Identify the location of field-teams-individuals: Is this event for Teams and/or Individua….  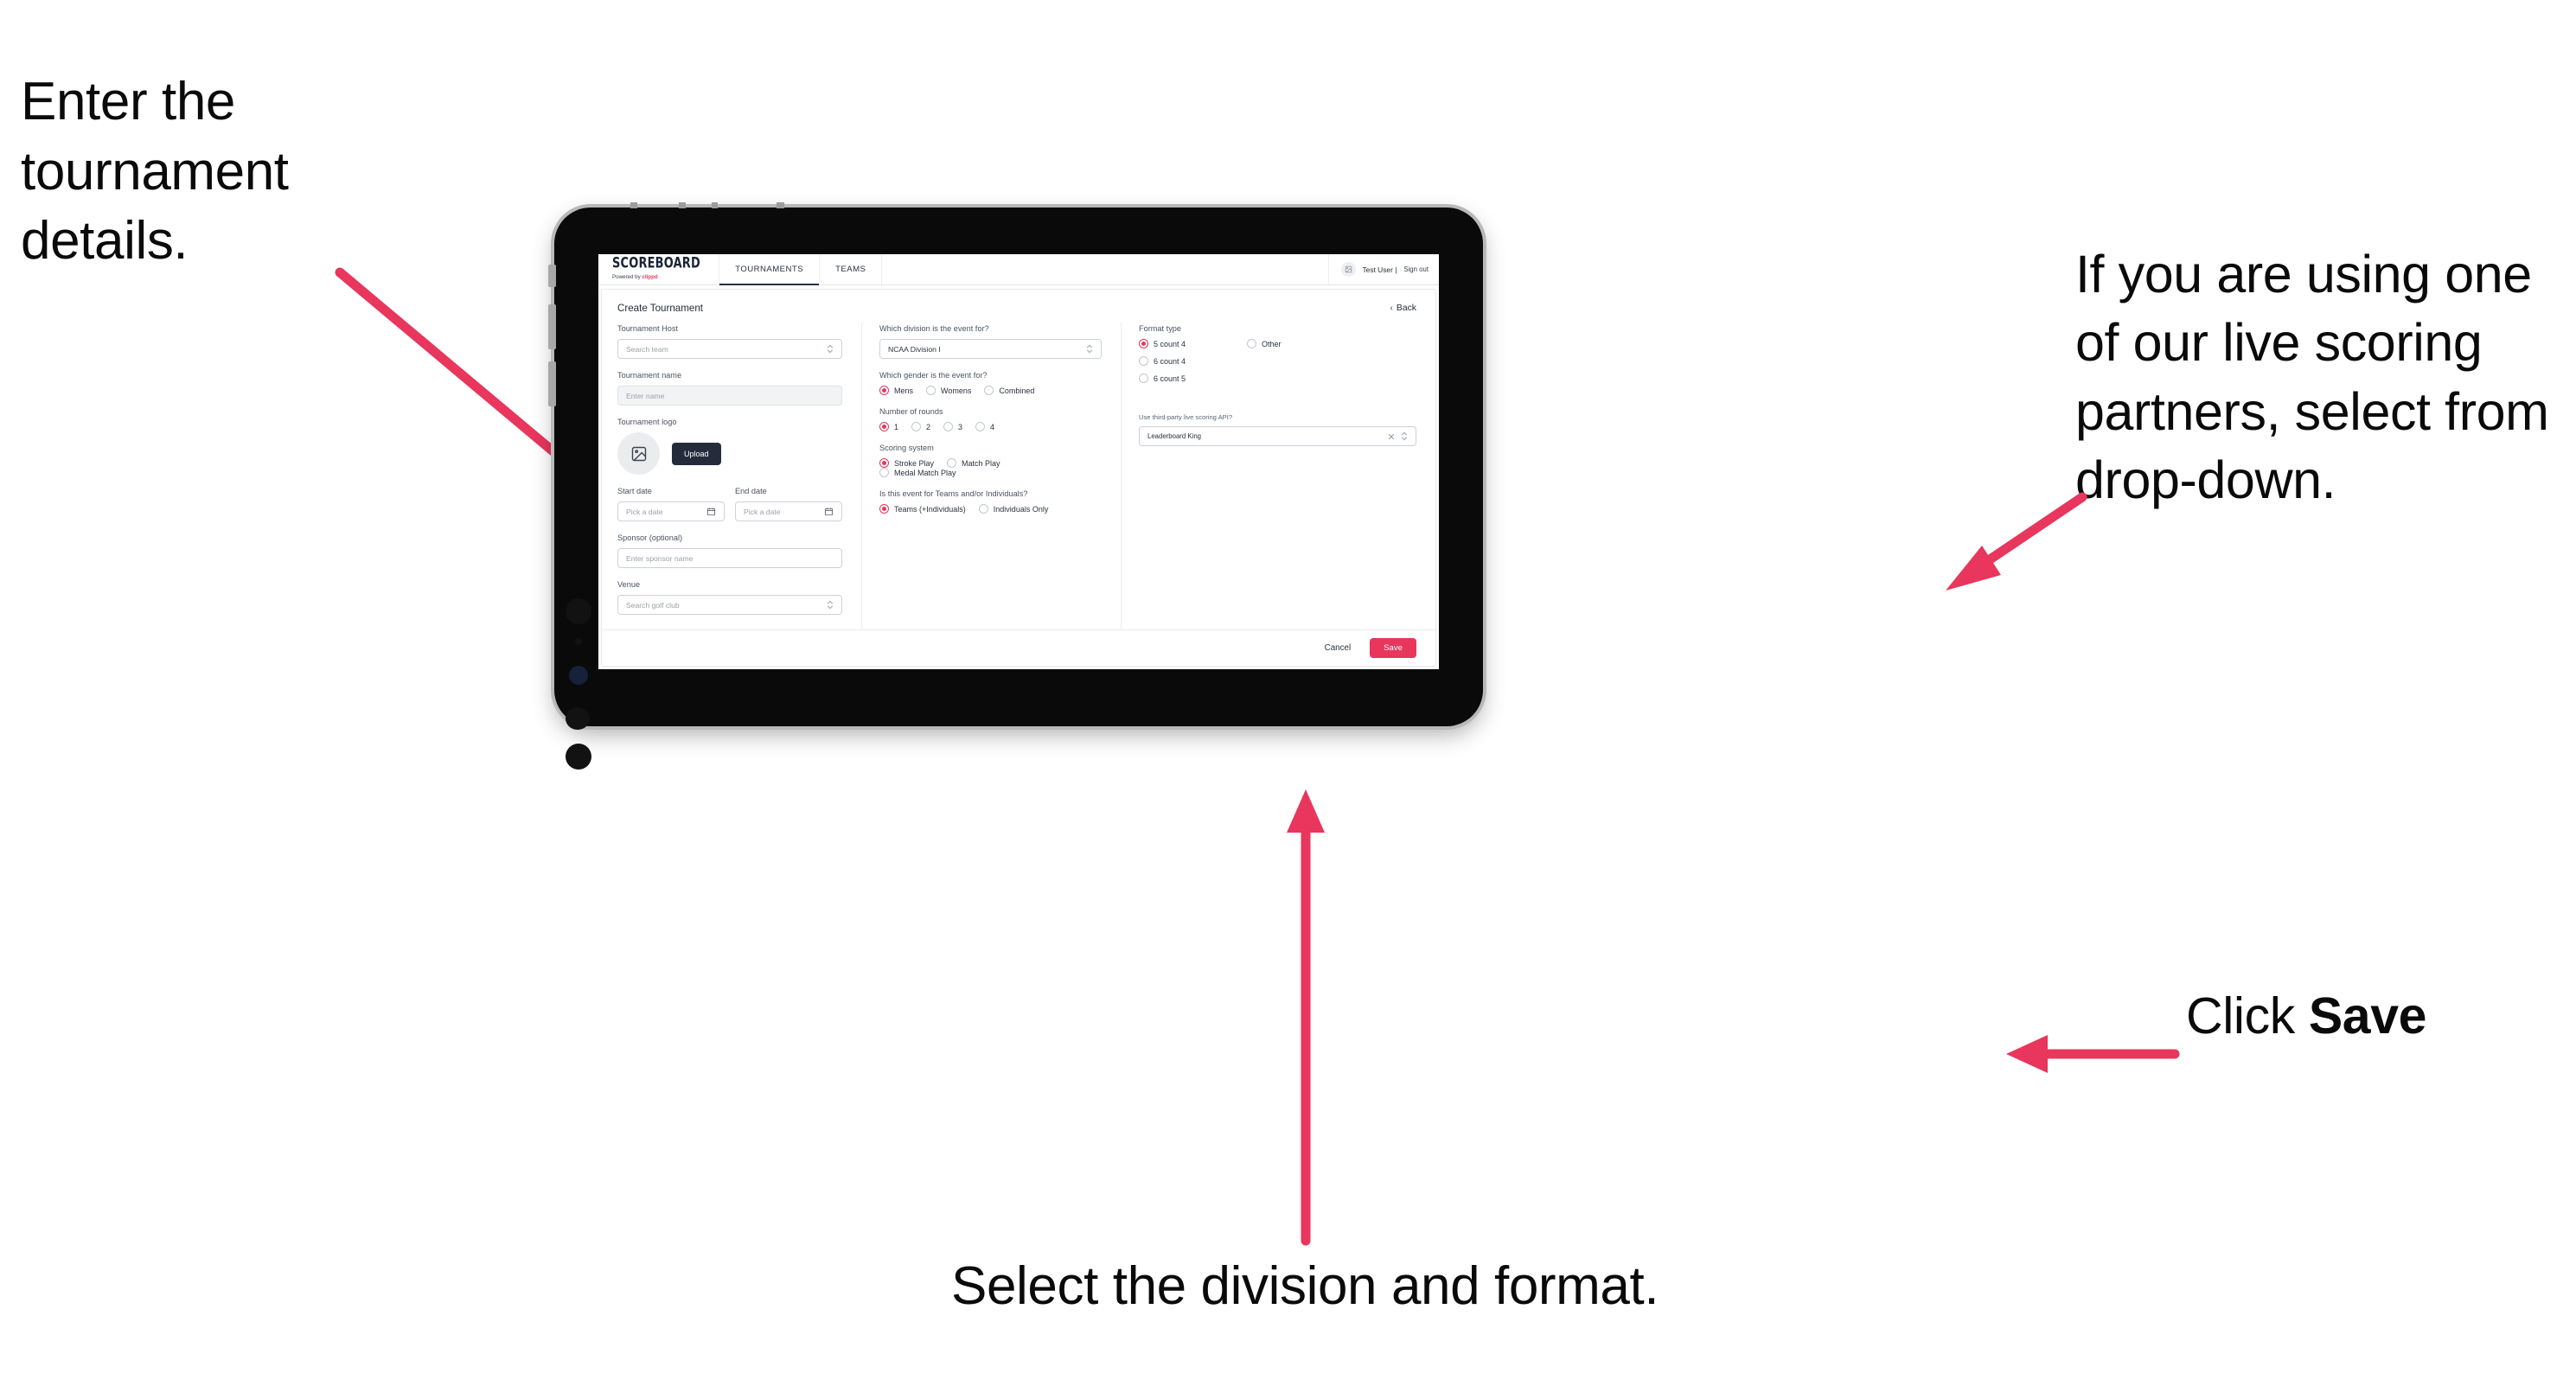
(991, 502).